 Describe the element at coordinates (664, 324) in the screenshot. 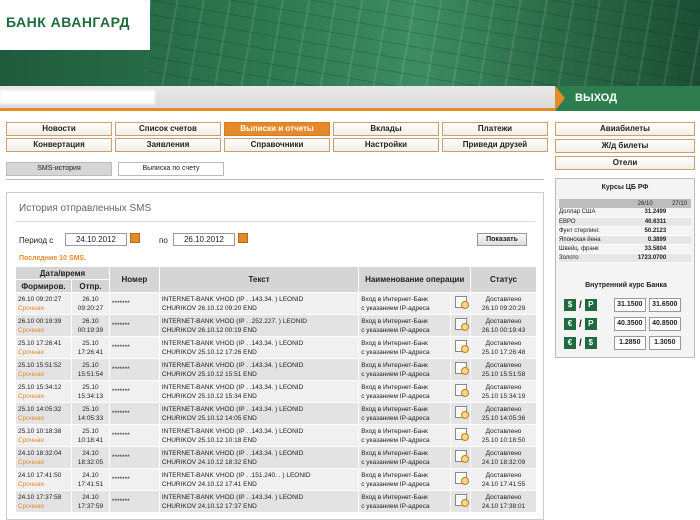

I see `sell-rate: 40.8500` at that location.